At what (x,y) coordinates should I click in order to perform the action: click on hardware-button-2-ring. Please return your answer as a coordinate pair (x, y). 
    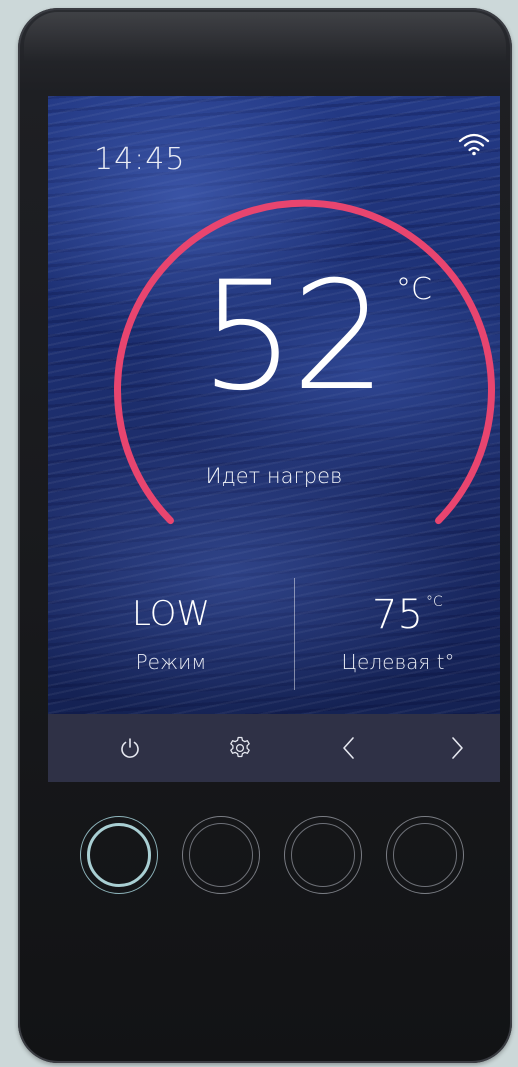
    Looking at the image, I should click on (221, 855).